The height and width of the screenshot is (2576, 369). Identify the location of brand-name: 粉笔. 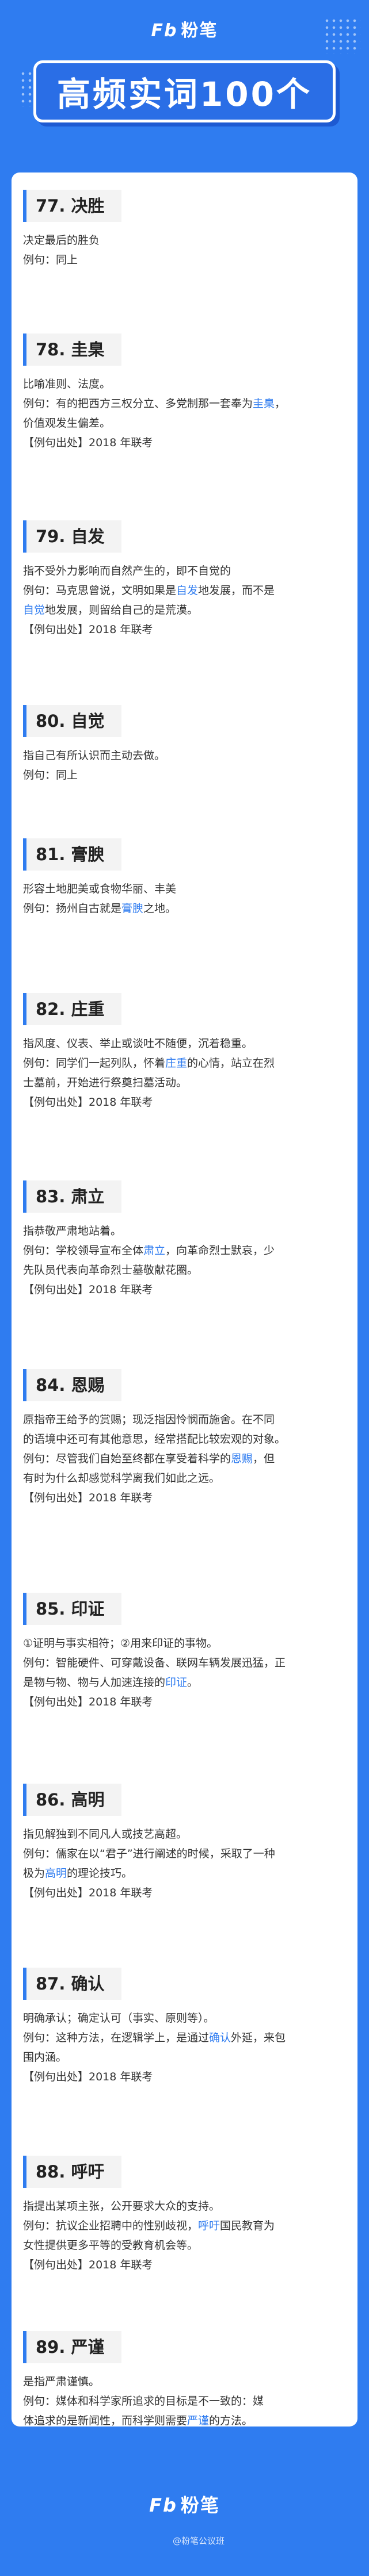
(199, 31).